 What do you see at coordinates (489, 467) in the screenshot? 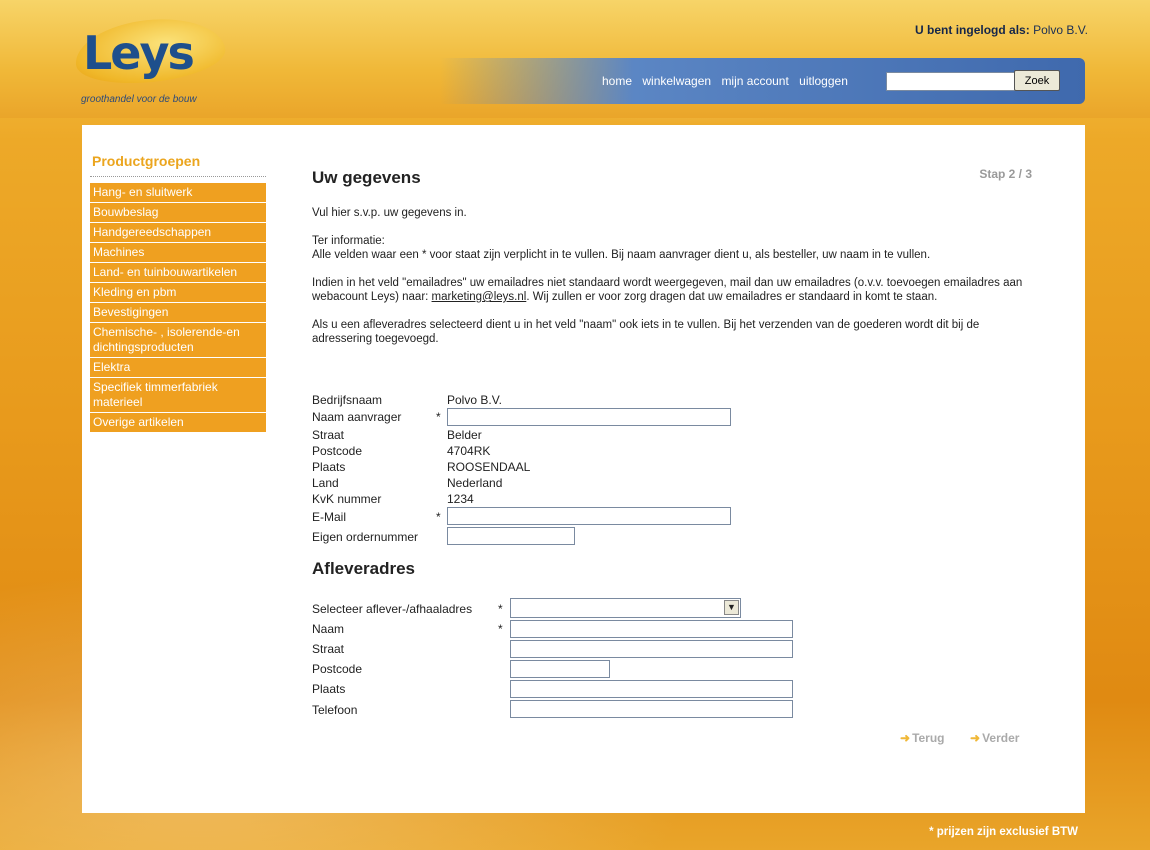
I see `field-value-plaats: ROOSENDAAL` at bounding box center [489, 467].